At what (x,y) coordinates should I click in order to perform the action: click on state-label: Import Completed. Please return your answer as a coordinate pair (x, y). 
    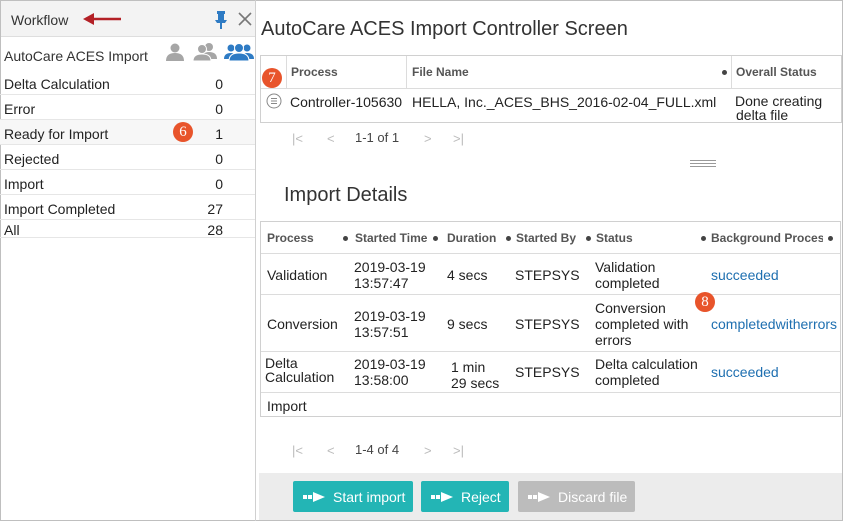
    Looking at the image, I should click on (60, 209).